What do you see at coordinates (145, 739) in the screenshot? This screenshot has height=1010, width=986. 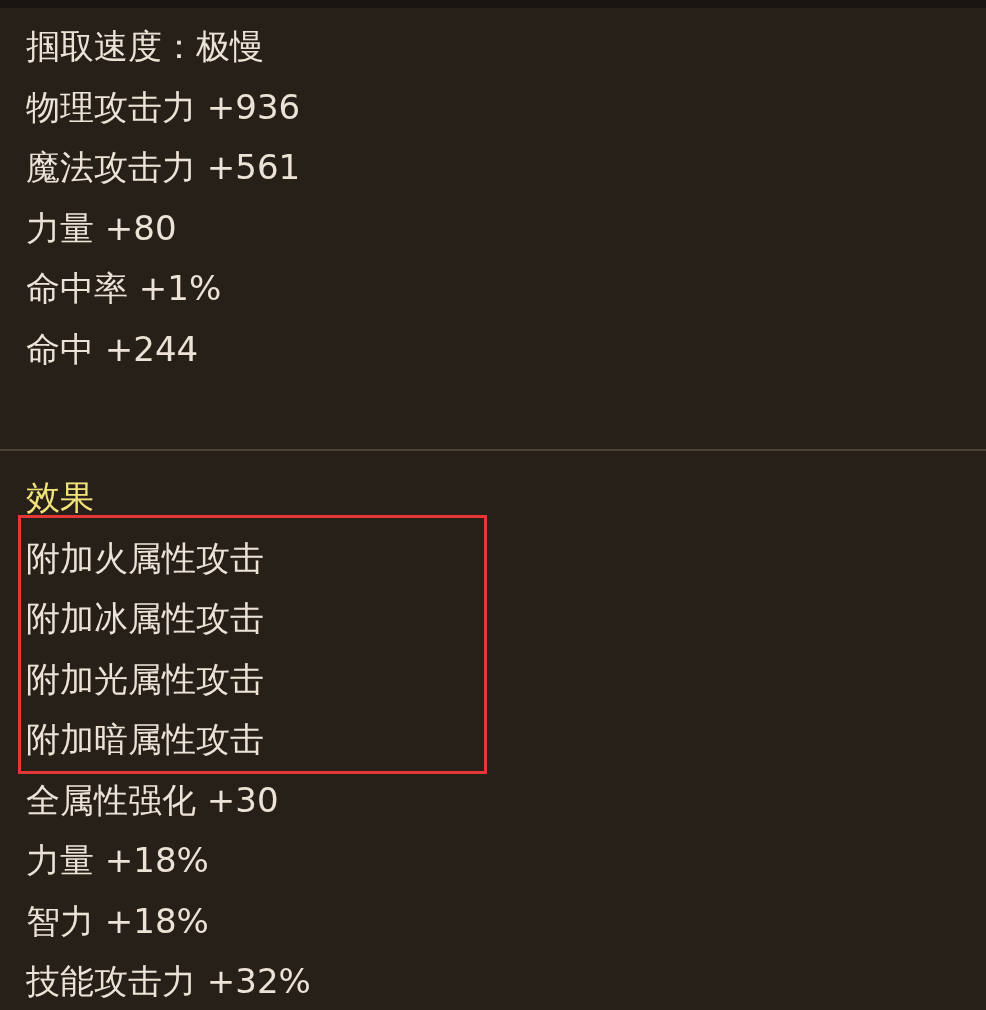 I see `effect-line: 附加暗属性攻击` at bounding box center [145, 739].